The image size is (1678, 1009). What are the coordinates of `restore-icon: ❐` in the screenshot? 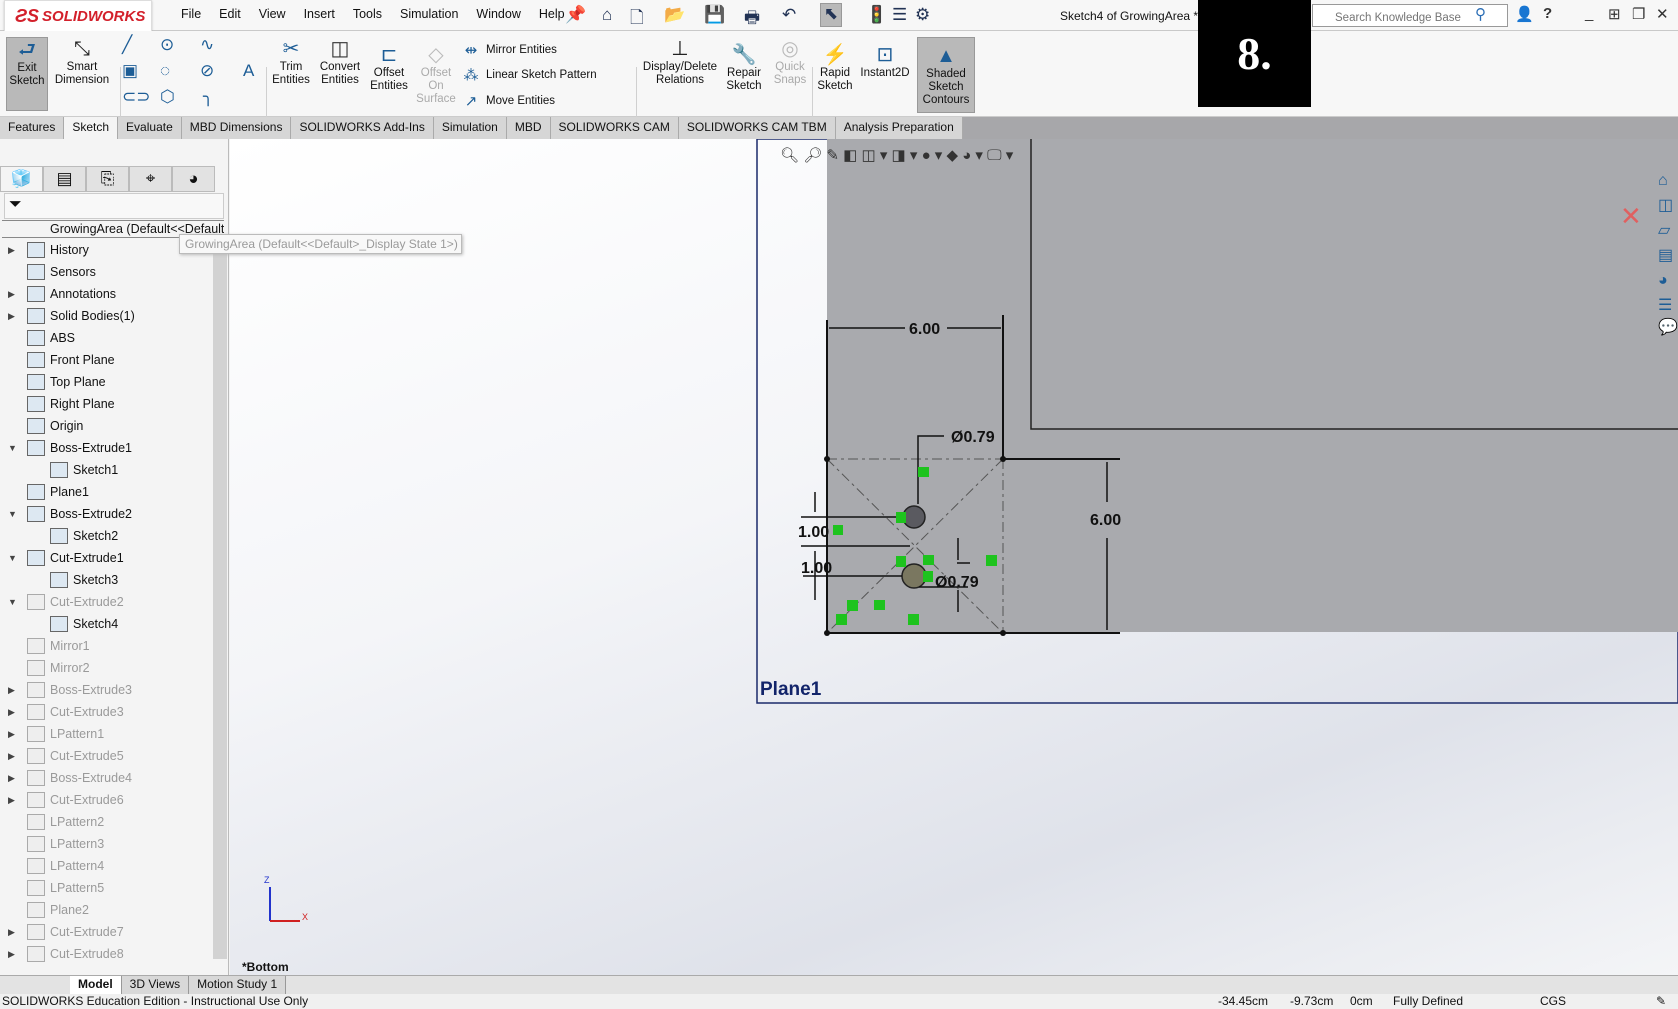 It's located at (1638, 14).